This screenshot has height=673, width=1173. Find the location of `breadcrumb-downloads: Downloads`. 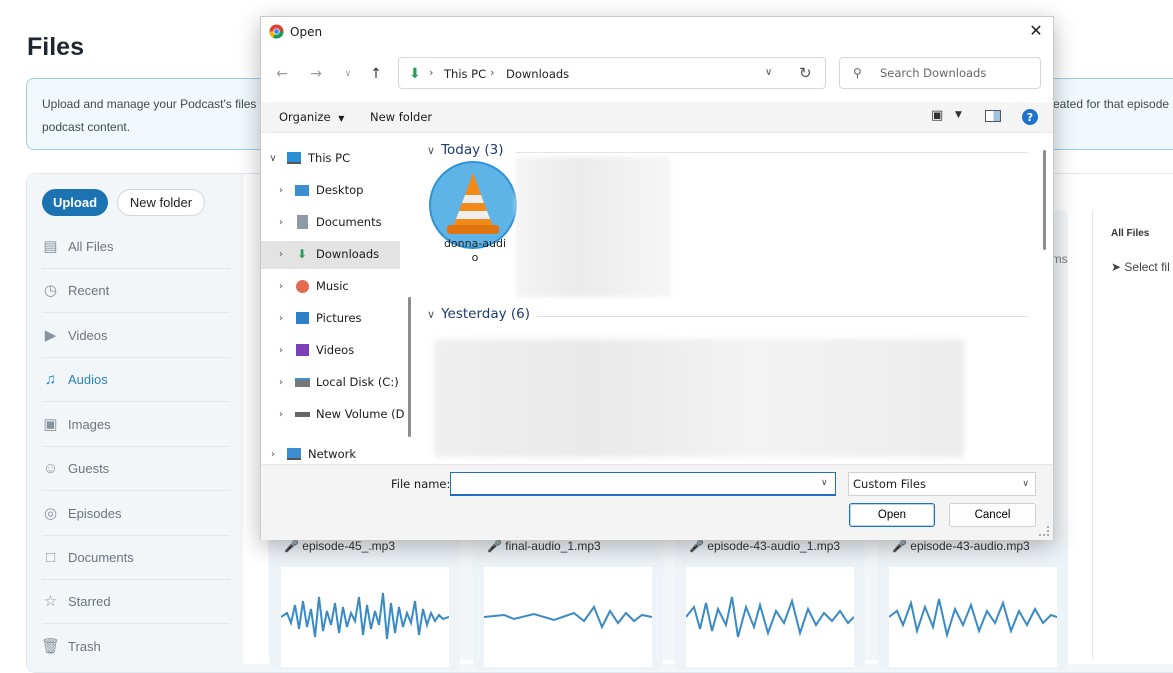

breadcrumb-downloads: Downloads is located at coordinates (537, 74).